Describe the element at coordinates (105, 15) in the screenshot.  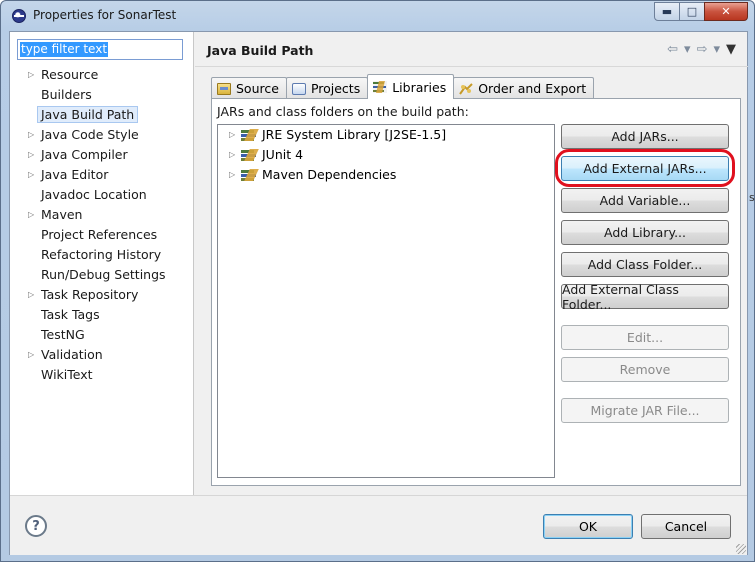
I see `window-title: Properties for SonarTest` at that location.